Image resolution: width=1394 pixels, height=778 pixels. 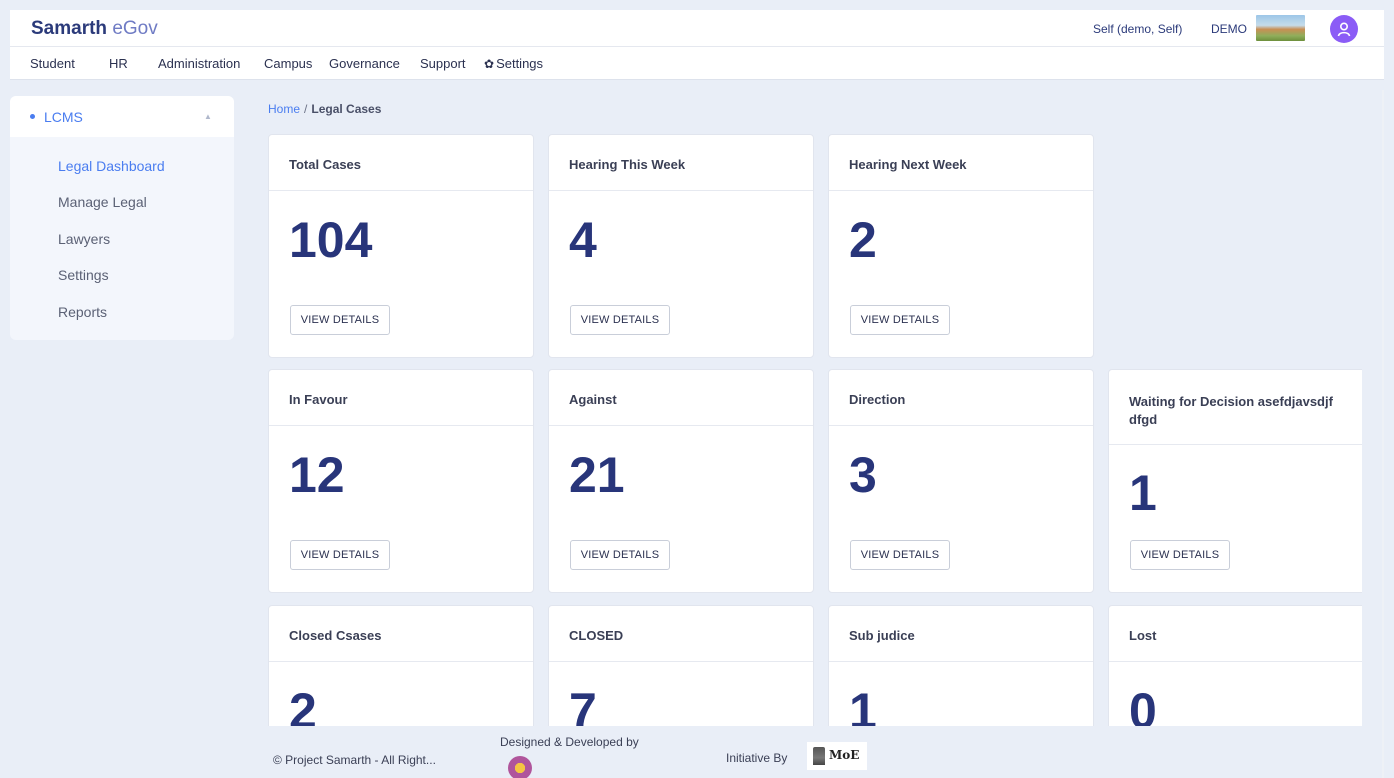 What do you see at coordinates (1235, 407) in the screenshot?
I see `card-title: Waiting for Decision asefdjavsdjf dfgd` at bounding box center [1235, 407].